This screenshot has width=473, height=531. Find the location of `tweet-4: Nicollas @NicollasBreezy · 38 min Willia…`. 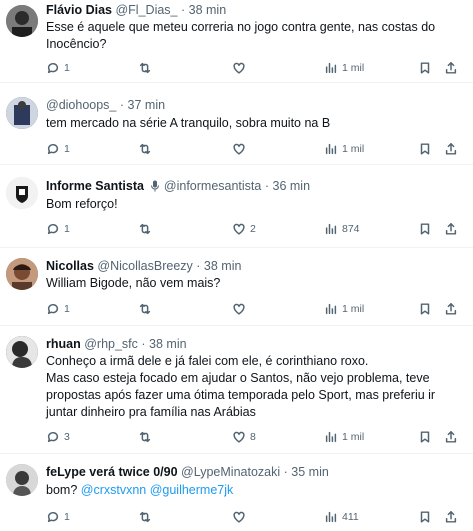

tweet-4: Nicollas @NicollasBreezy · 38 min Willia… is located at coordinates (236, 287).